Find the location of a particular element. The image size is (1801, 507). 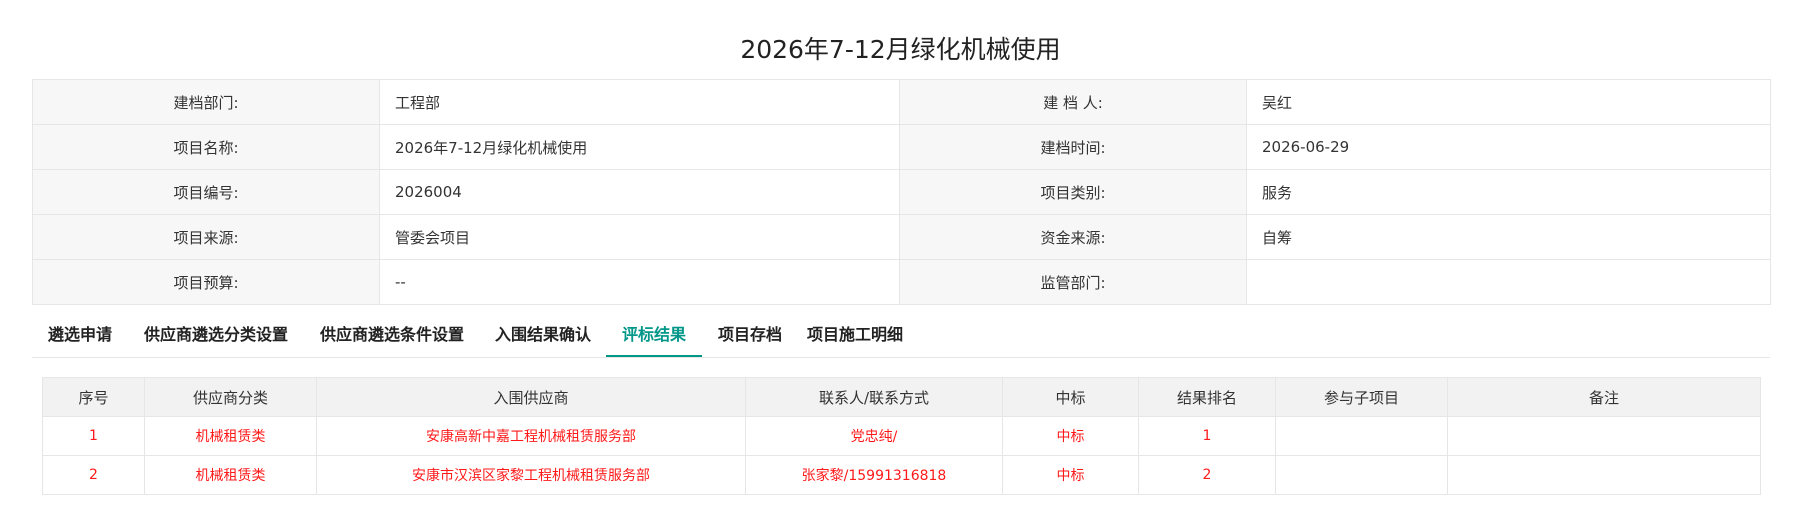

info-row: 建档部门: 工程部 建 档 人: 吴红 is located at coordinates (901, 102).